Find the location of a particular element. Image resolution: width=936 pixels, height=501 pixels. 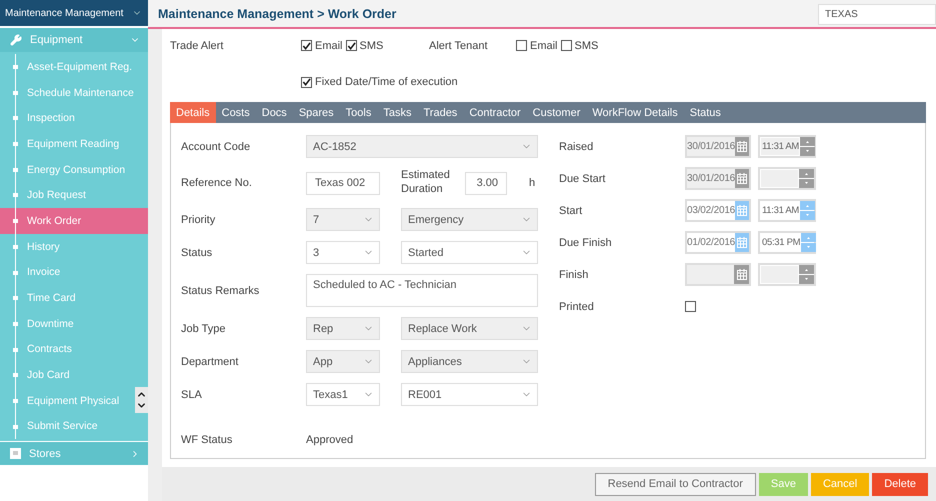

scroll-arrows-icon is located at coordinates (141, 400).